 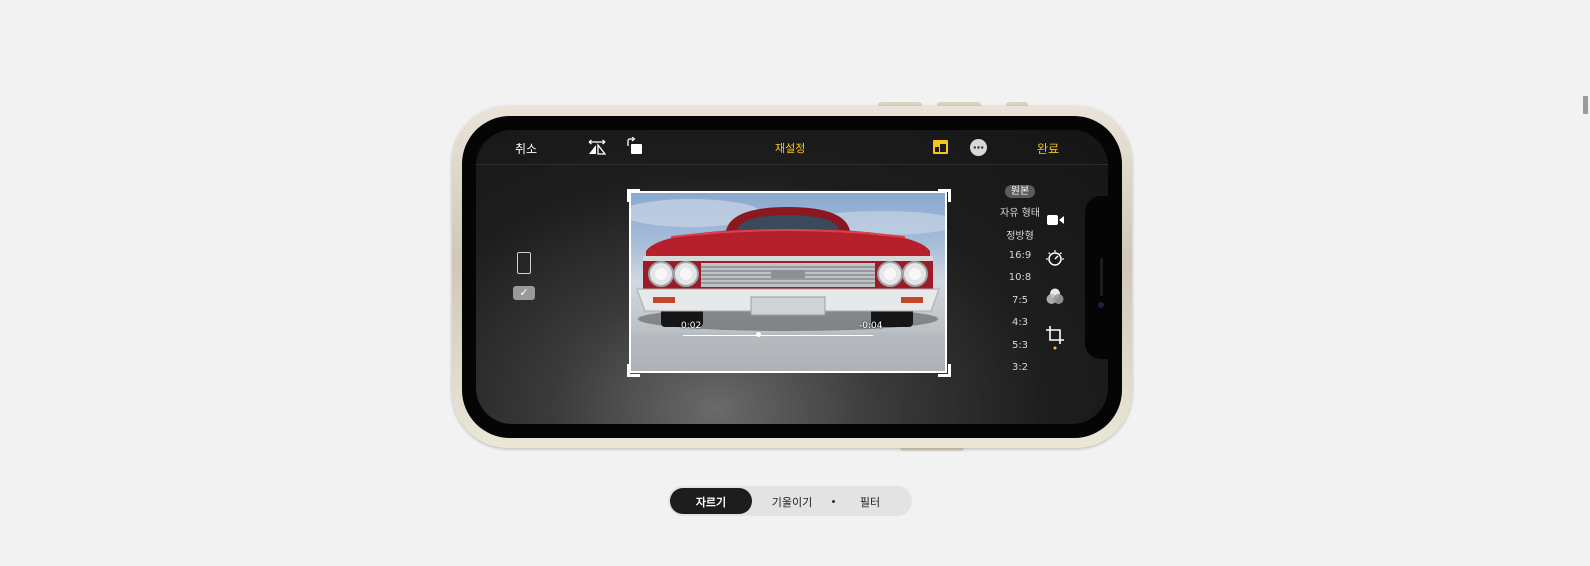 I want to click on aspect-ratio-icon, so click(x=940, y=147).